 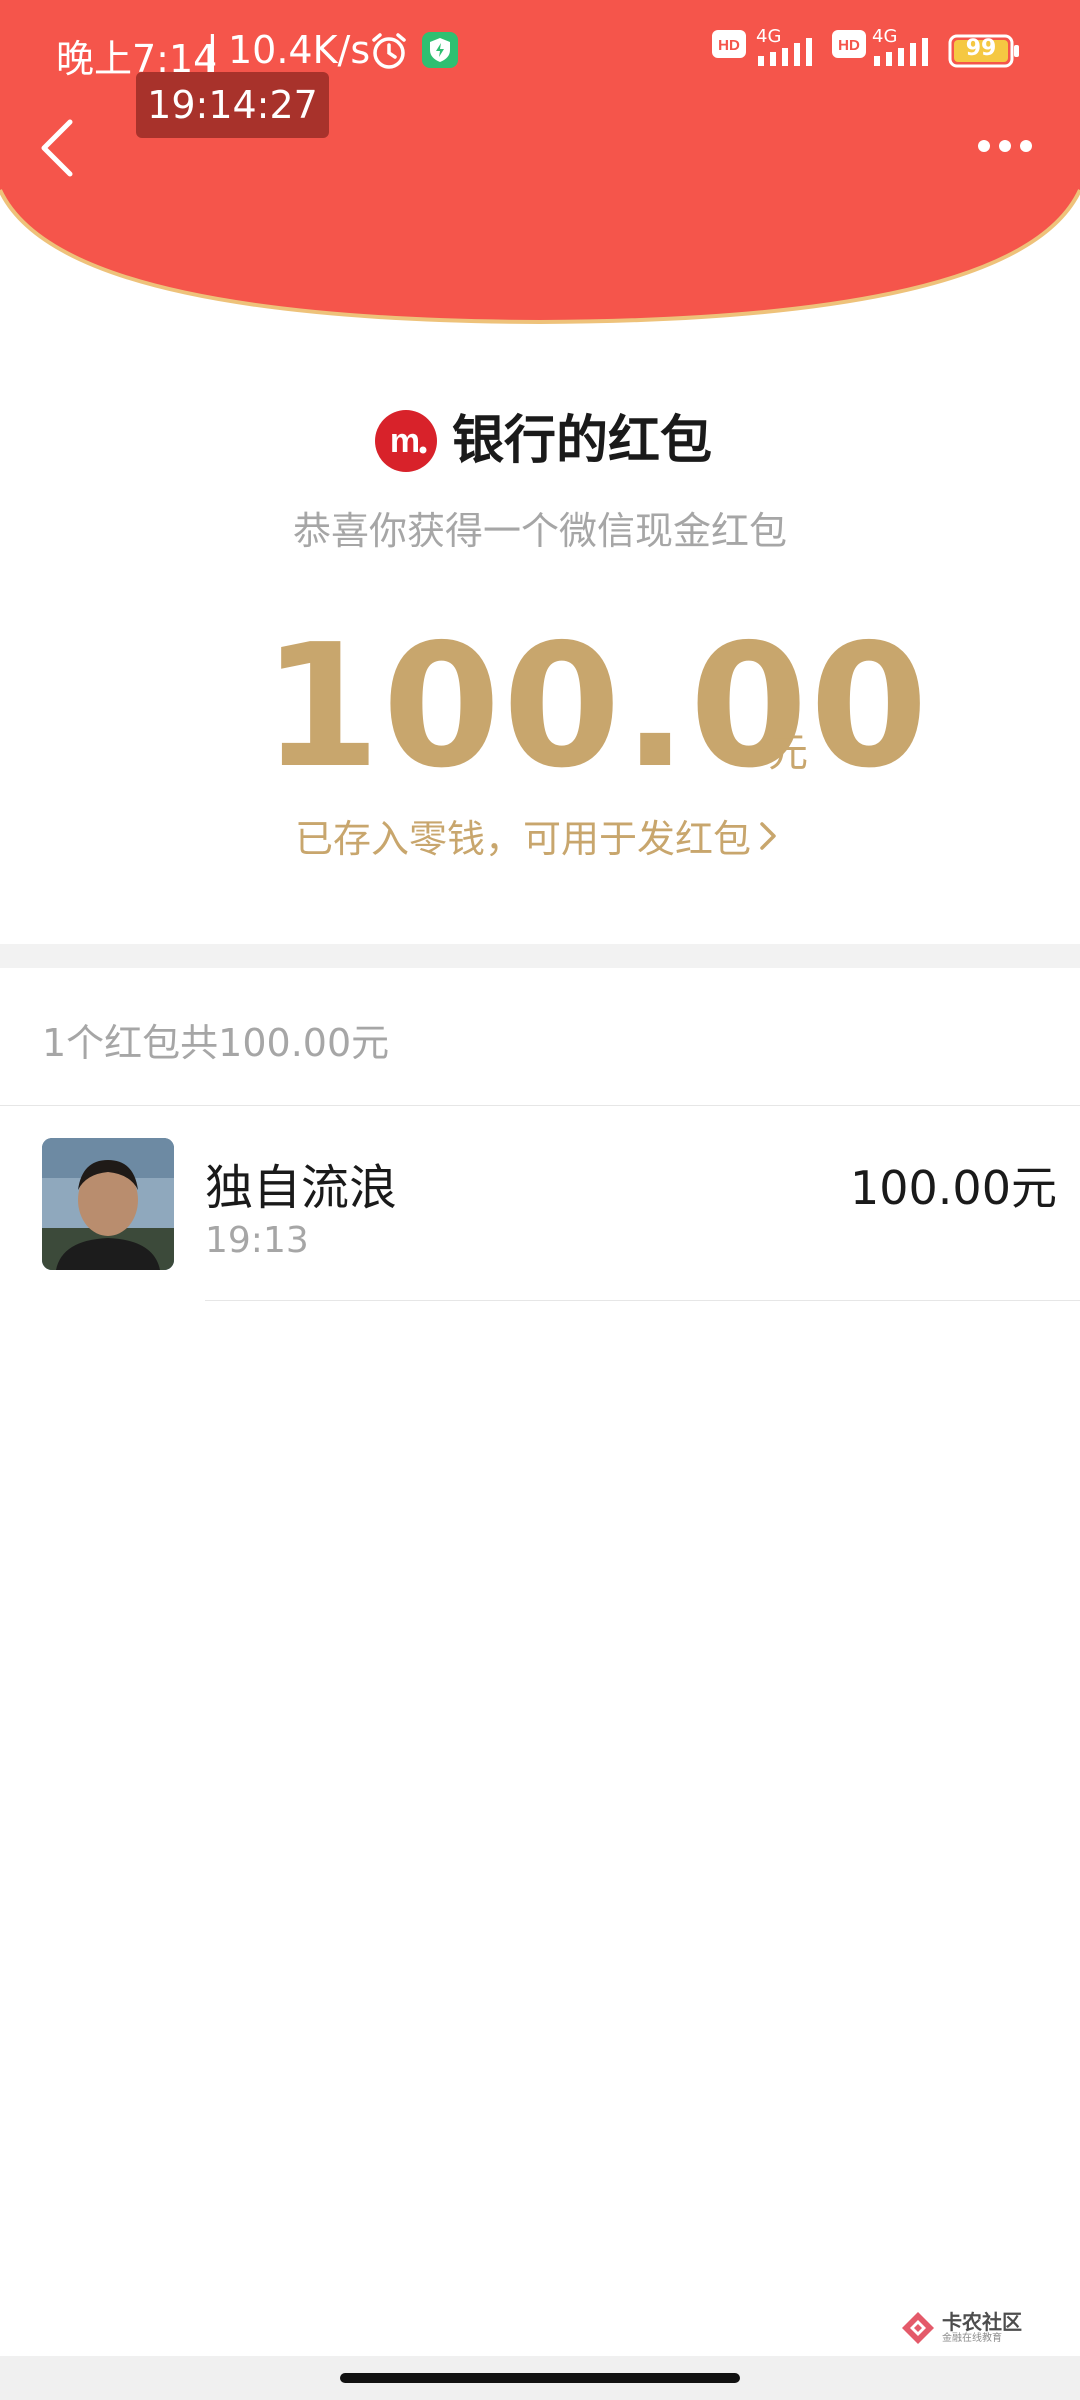 I want to click on chevron-right-icon, so click(x=768, y=835).